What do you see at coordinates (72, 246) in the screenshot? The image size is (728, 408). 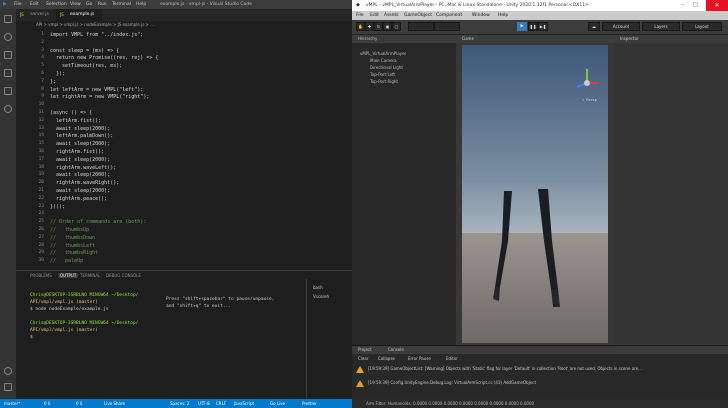 I see `code-line: // thumbsLeft` at bounding box center [72, 246].